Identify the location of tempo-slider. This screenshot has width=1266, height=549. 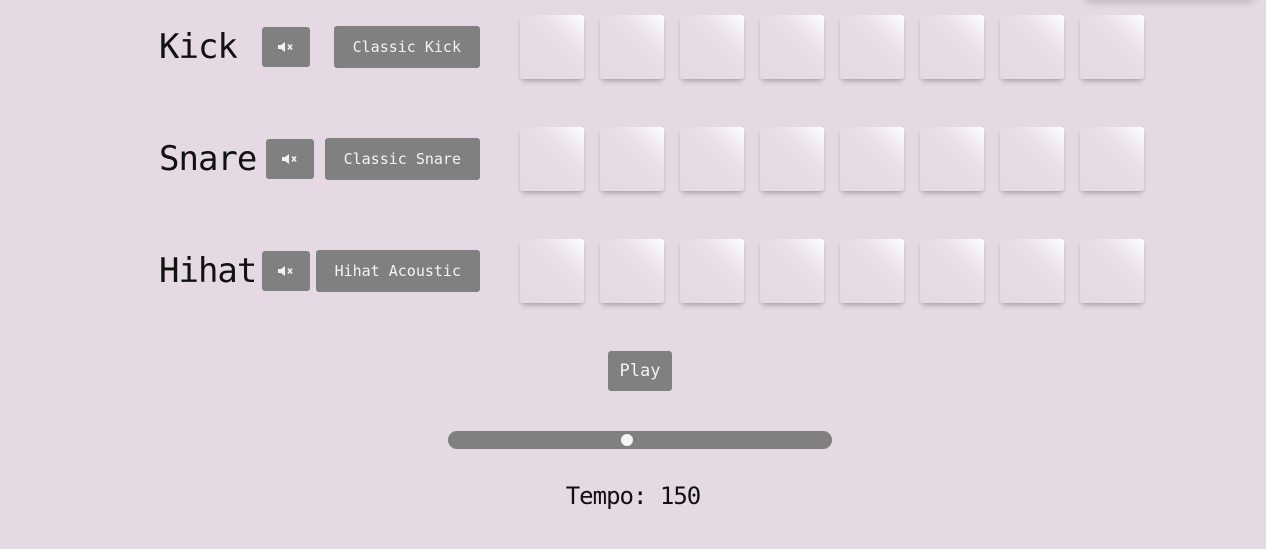
(640, 440).